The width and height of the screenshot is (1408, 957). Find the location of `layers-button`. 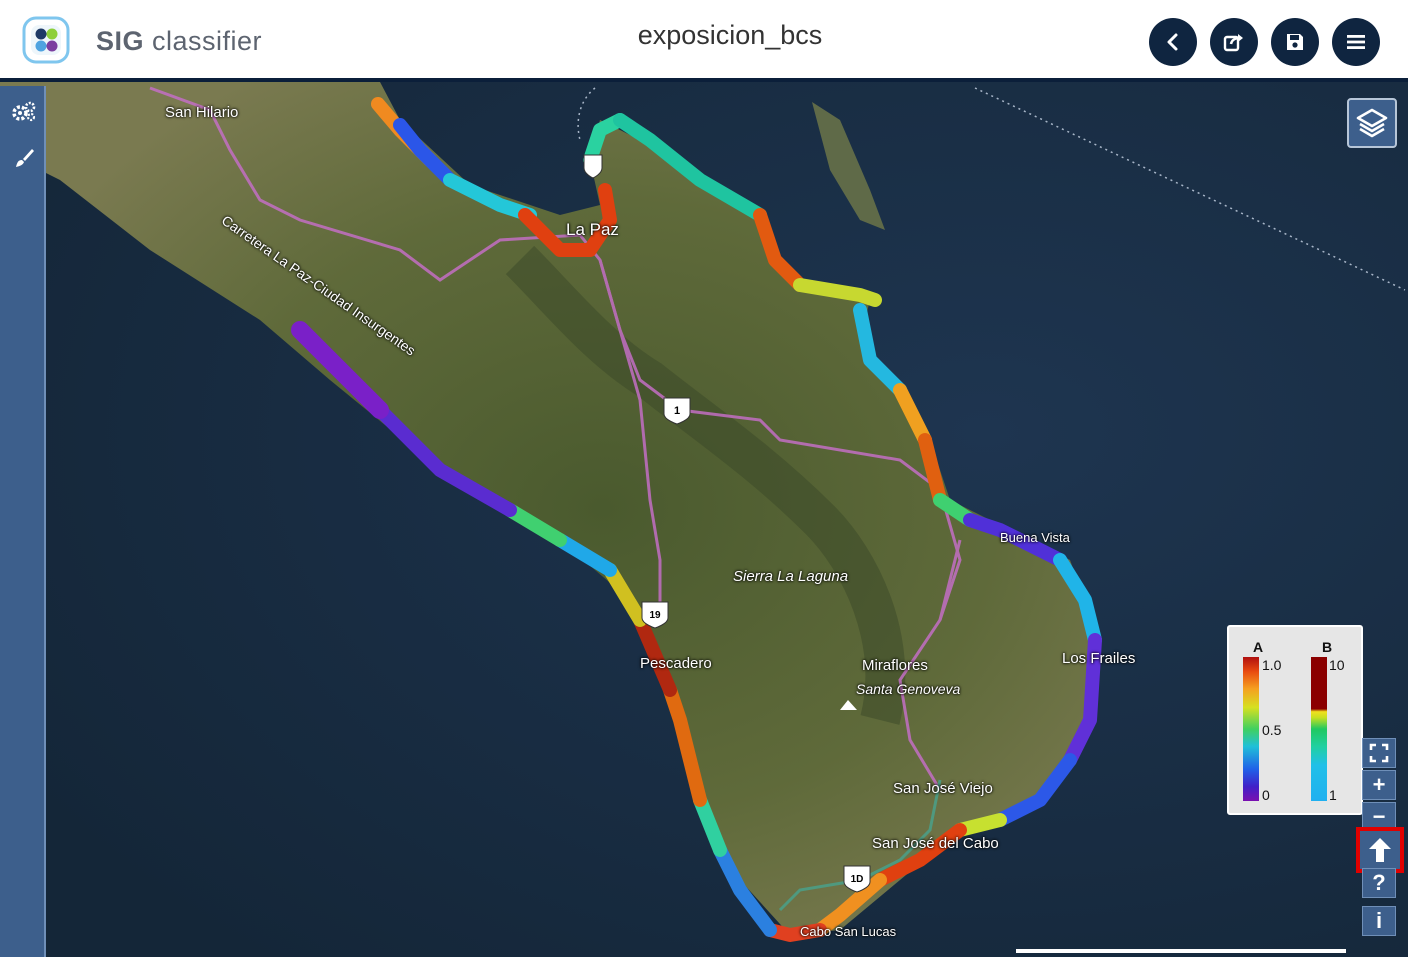

layers-button is located at coordinates (1372, 123).